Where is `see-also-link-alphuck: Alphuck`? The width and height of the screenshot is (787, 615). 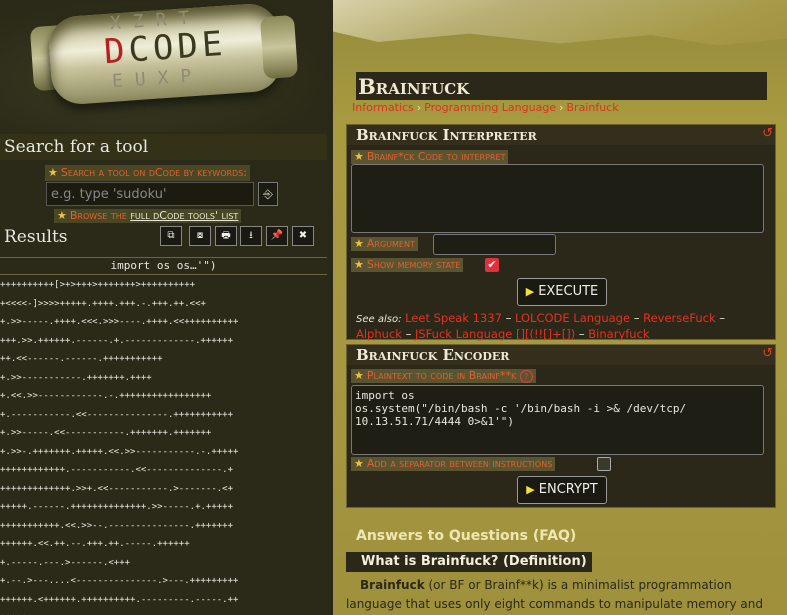
see-also-link-alphuck: Alphuck is located at coordinates (379, 334).